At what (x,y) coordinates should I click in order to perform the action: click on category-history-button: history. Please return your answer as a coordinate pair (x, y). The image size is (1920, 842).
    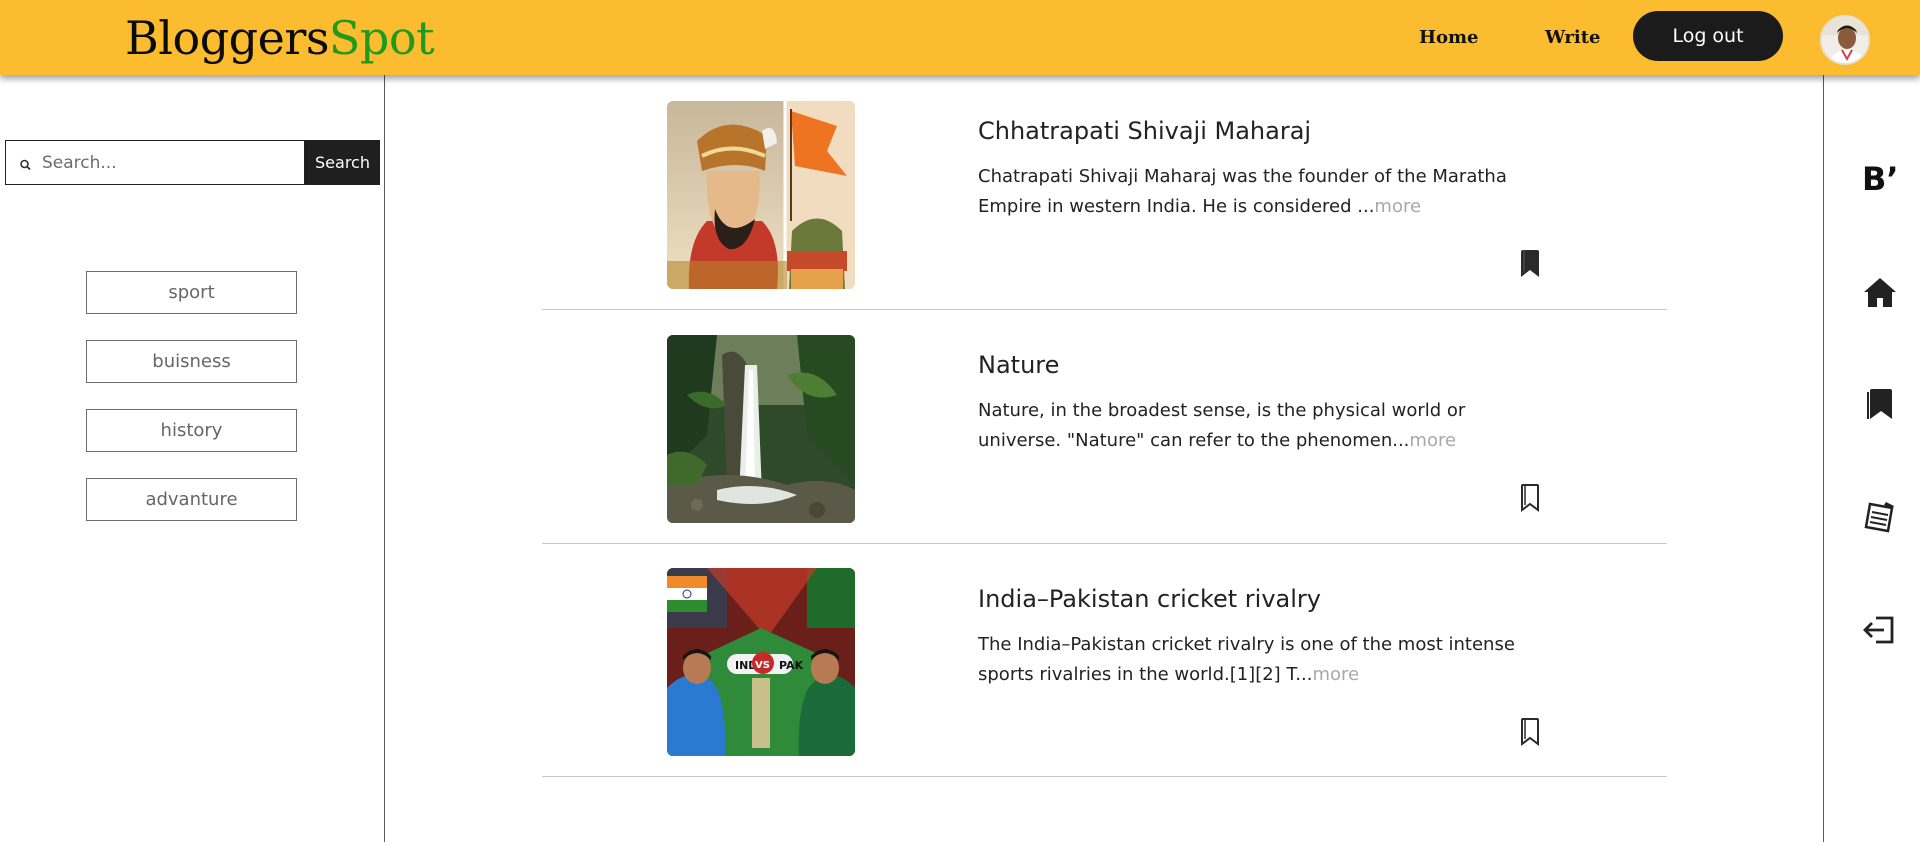
    Looking at the image, I should click on (191, 430).